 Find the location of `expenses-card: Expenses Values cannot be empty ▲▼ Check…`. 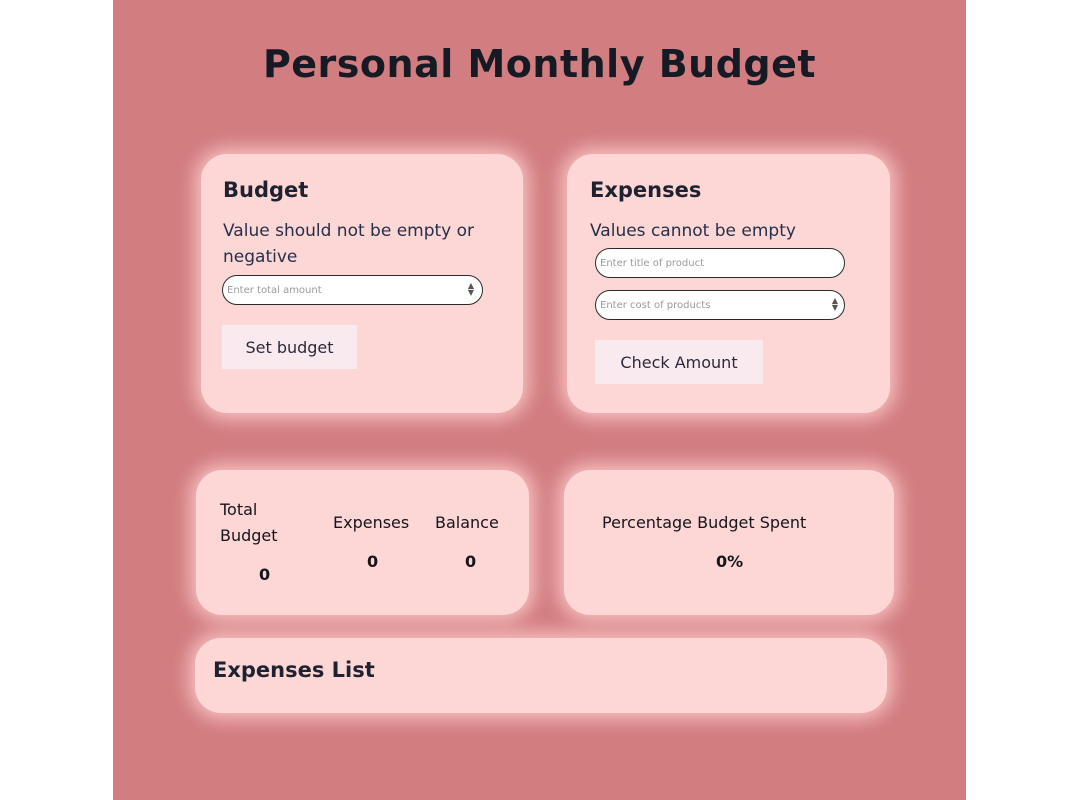

expenses-card: Expenses Values cannot be empty ▲▼ Check… is located at coordinates (728, 283).